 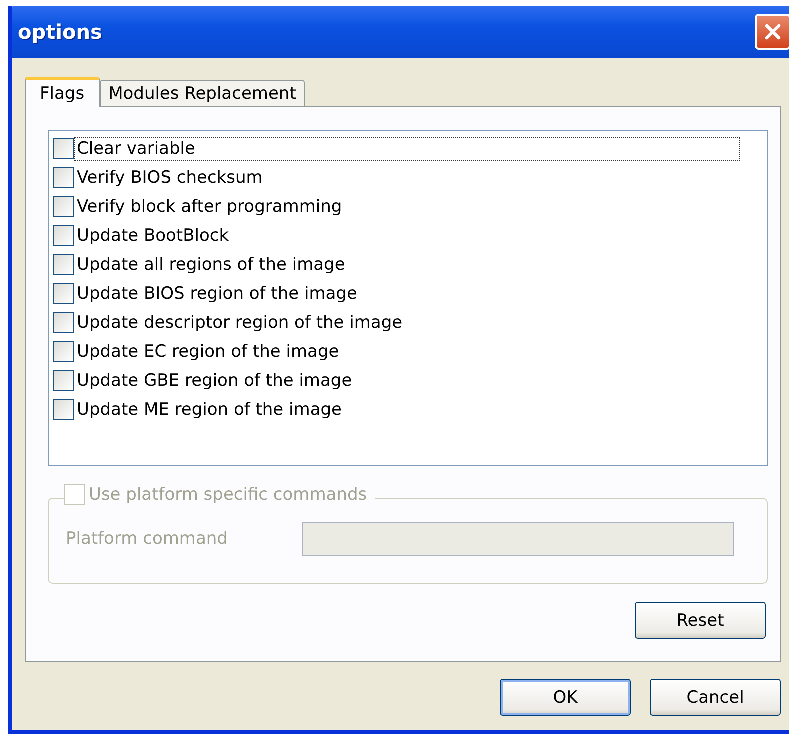 I want to click on tab: Modules Replacement, so click(x=203, y=93).